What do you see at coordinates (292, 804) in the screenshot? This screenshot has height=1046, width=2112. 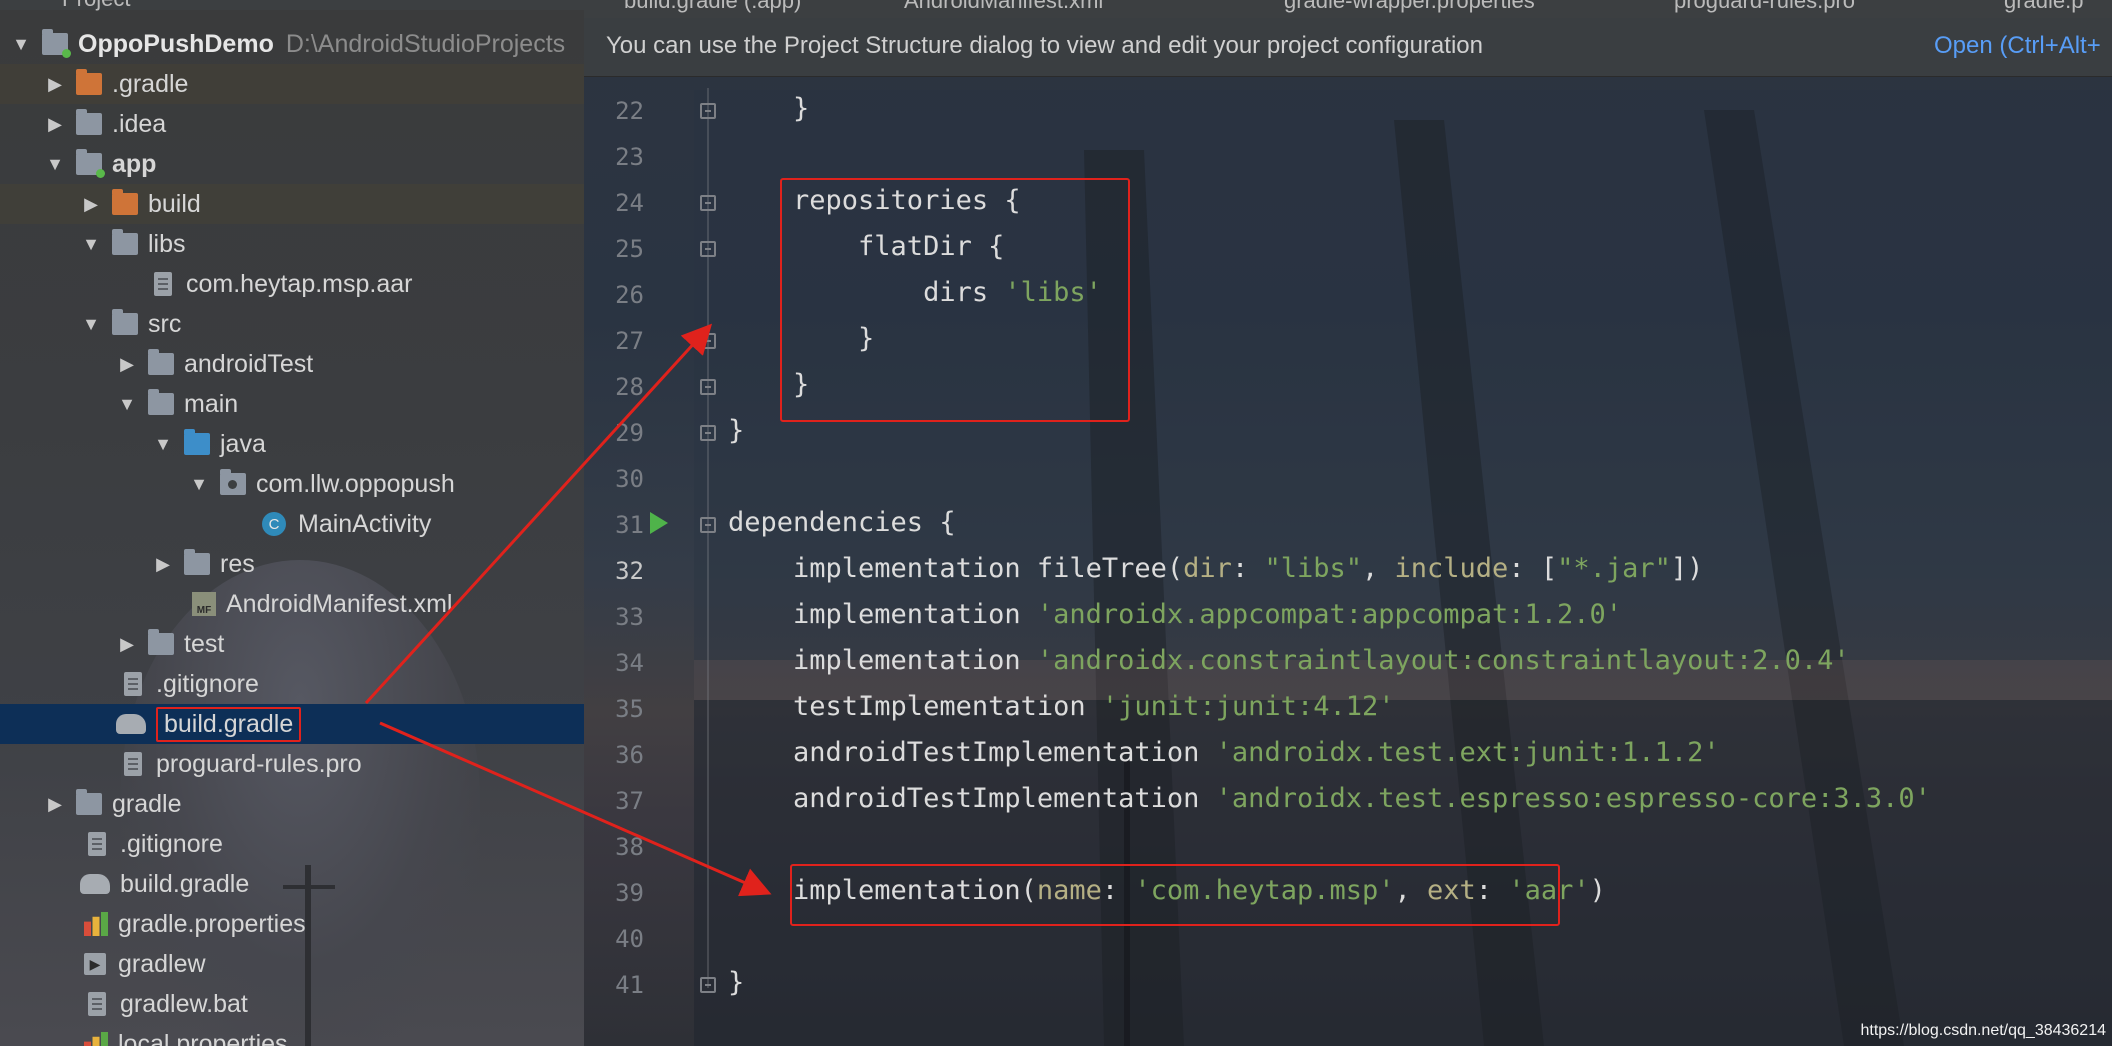 I see `tree-item-gradle-folder: ▶ gradle` at bounding box center [292, 804].